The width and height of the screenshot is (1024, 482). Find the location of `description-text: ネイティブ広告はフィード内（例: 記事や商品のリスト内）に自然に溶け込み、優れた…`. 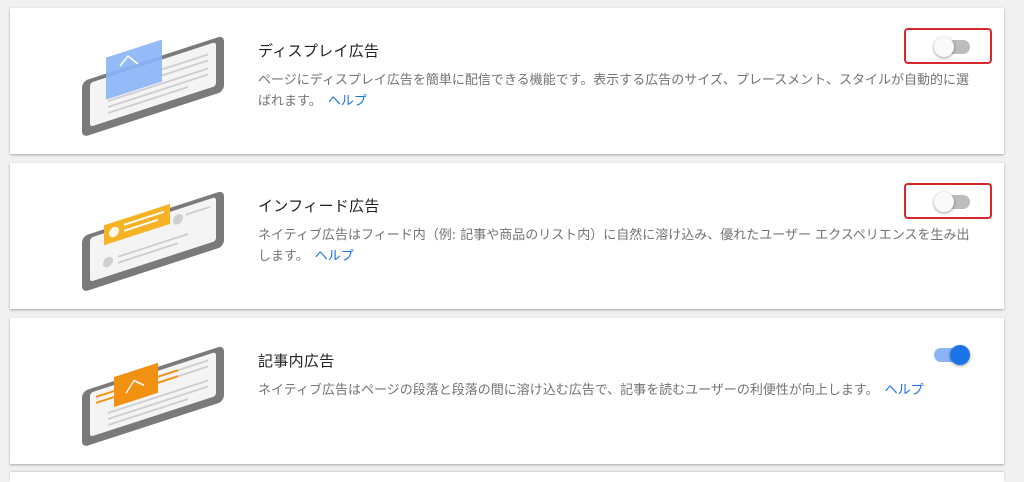

description-text: ネイティブ広告はフィード内（例: 記事や商品のリスト内）に自然に溶け込み、優れた… is located at coordinates (614, 246).